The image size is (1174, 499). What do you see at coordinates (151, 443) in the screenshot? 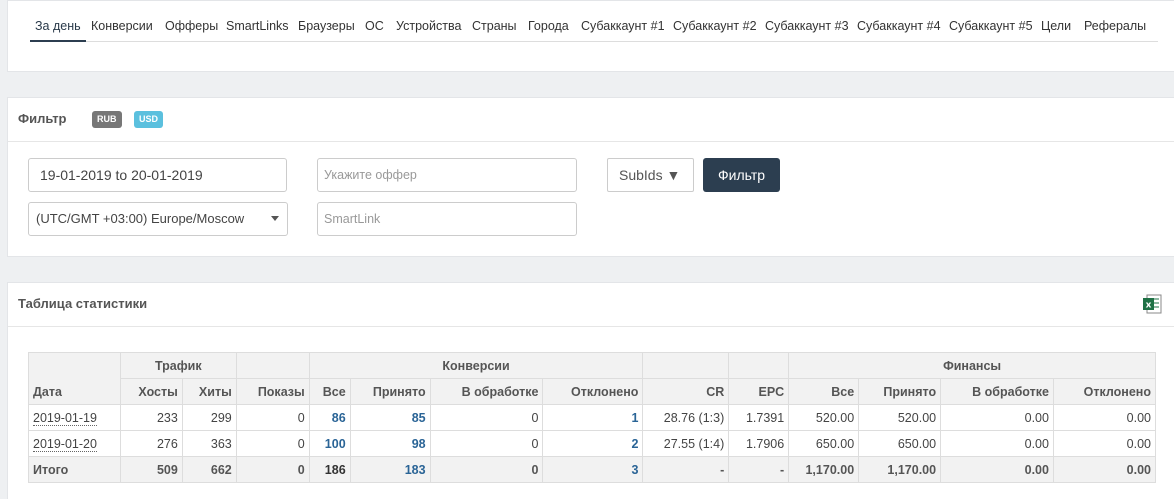
I see `table-cell: 276` at bounding box center [151, 443].